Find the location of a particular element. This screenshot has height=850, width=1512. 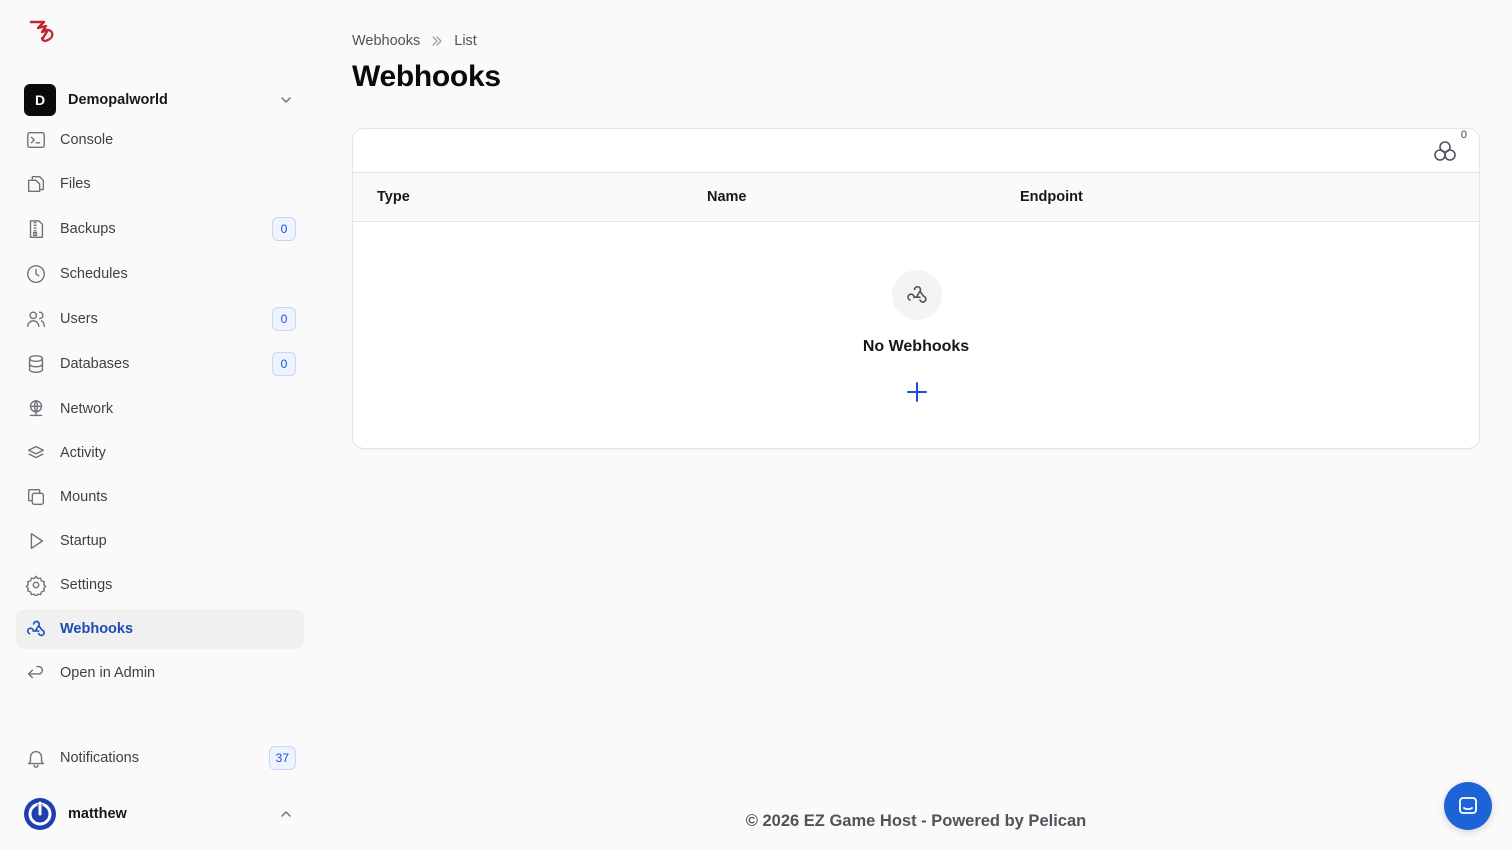

chat-icon is located at coordinates (1468, 805).